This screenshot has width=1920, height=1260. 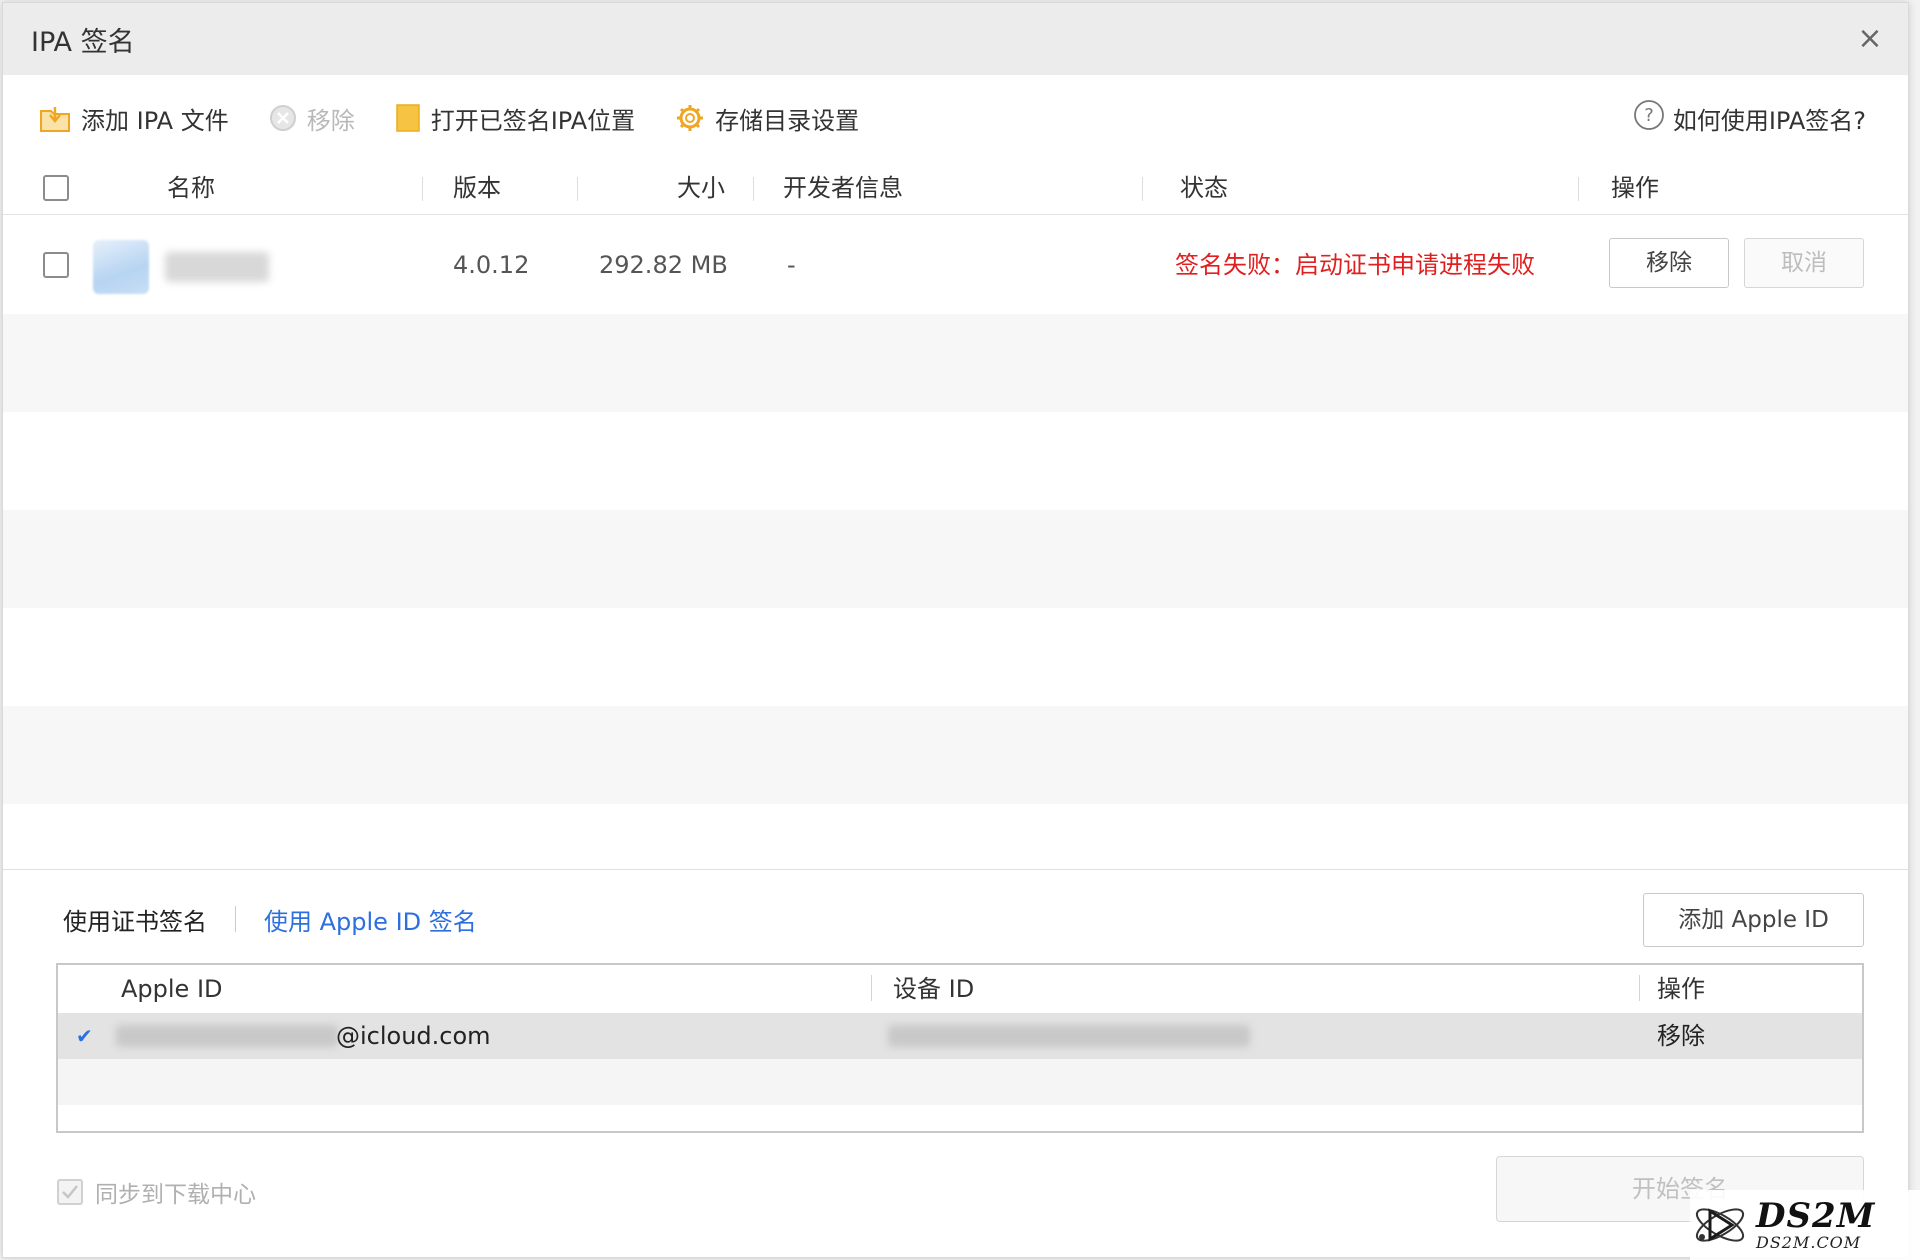 I want to click on header-name: 名称, so click(x=191, y=188).